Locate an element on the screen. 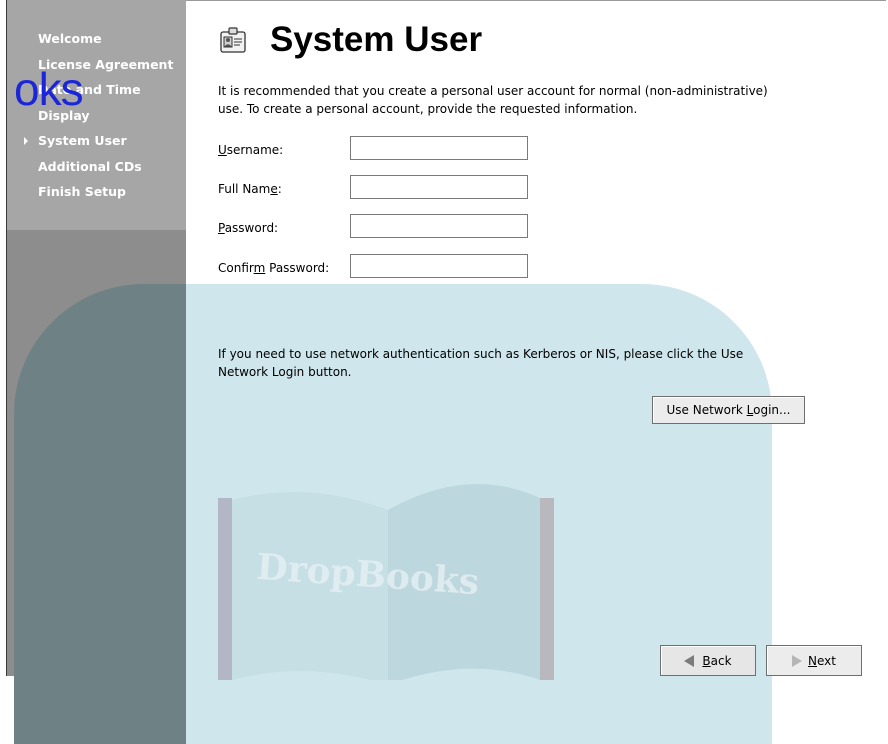  password-input is located at coordinates (439, 226).